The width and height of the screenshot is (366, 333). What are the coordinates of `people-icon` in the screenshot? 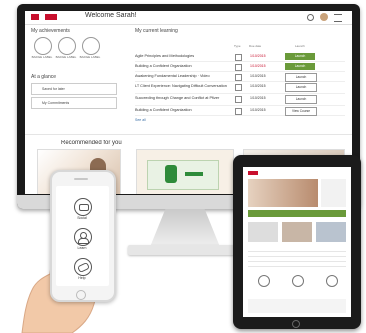 It's located at (83, 237).